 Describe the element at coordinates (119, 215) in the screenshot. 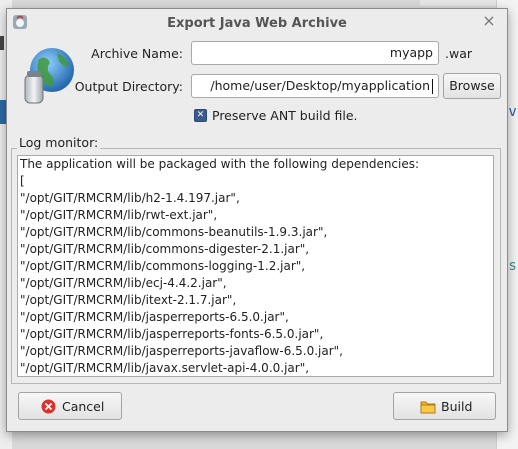

I see `log-line: "/opt/GIT/RMCRM/lib/rwt-ext.jar",` at that location.